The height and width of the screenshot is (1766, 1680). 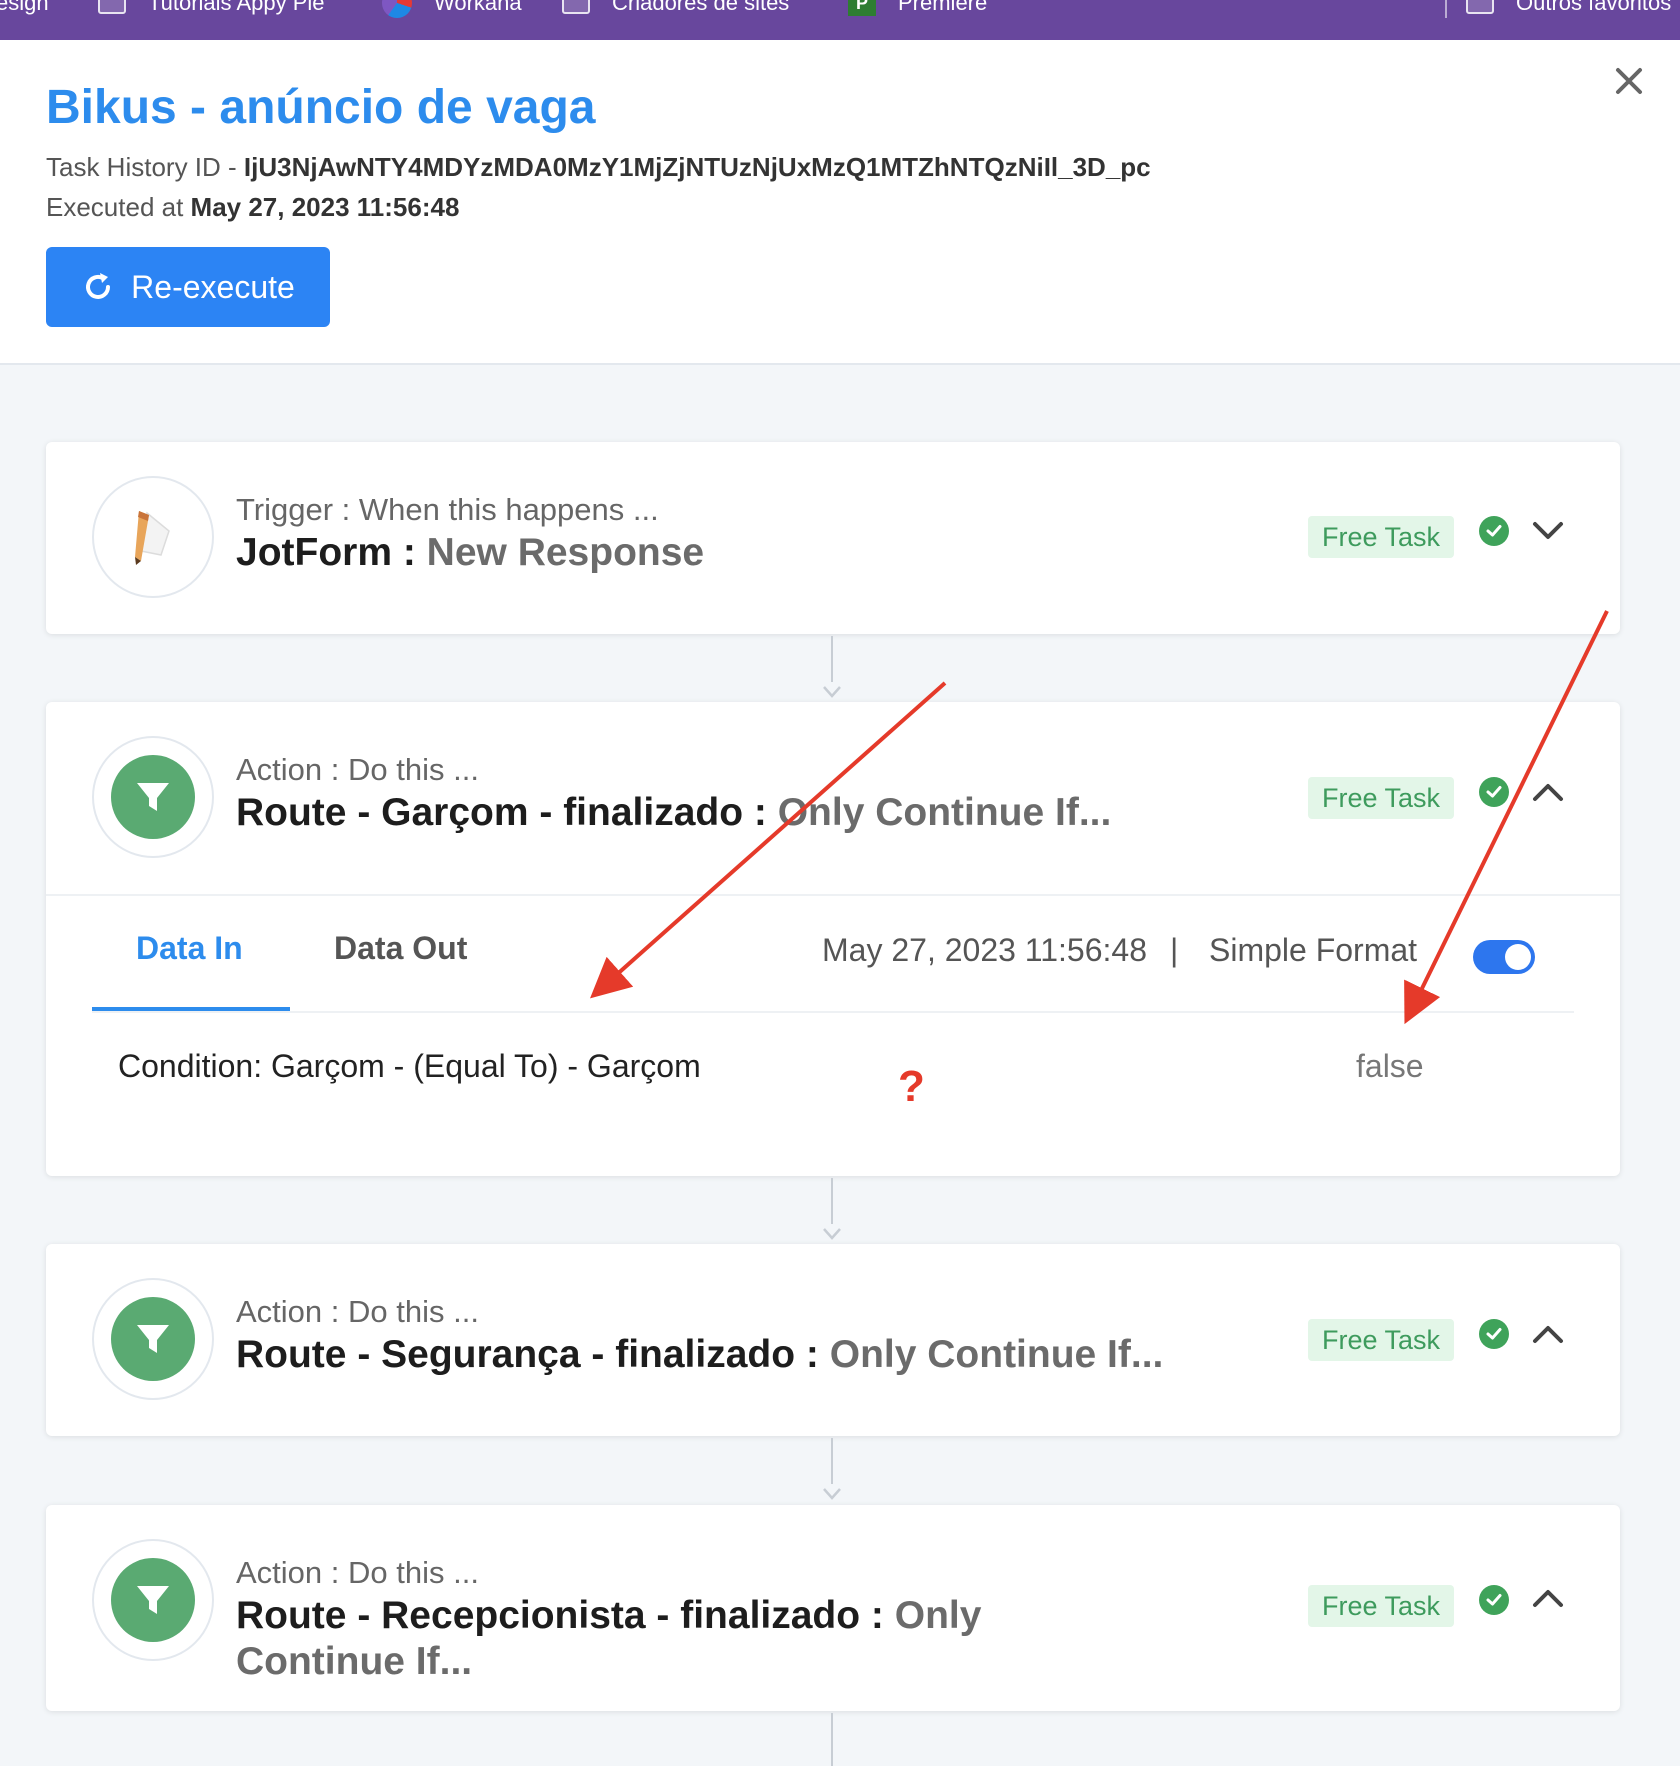 I want to click on step-title: JotForm : New Response, so click(x=726, y=553).